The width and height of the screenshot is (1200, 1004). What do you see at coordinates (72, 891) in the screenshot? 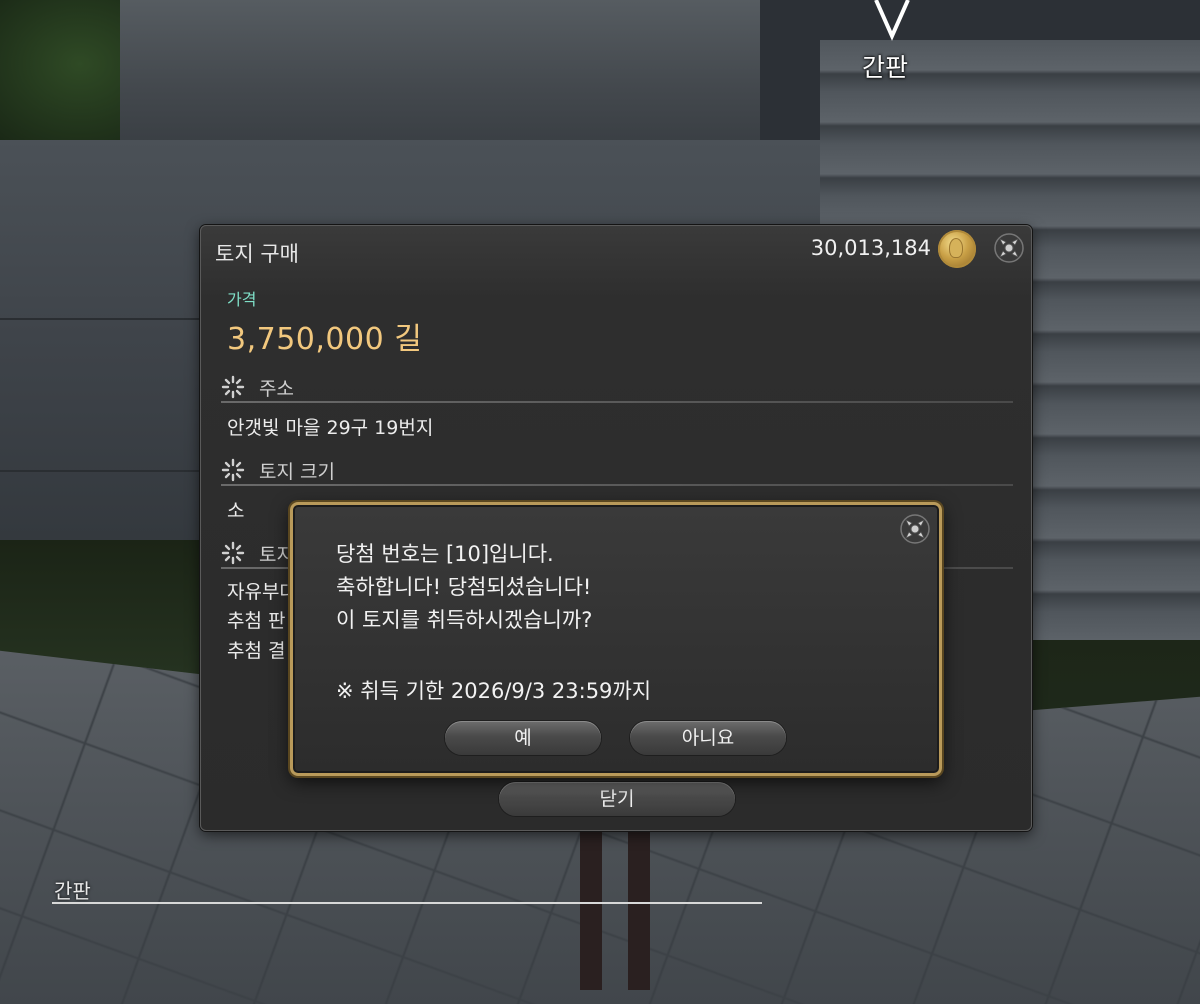
I see `target-name-label: 간판` at bounding box center [72, 891].